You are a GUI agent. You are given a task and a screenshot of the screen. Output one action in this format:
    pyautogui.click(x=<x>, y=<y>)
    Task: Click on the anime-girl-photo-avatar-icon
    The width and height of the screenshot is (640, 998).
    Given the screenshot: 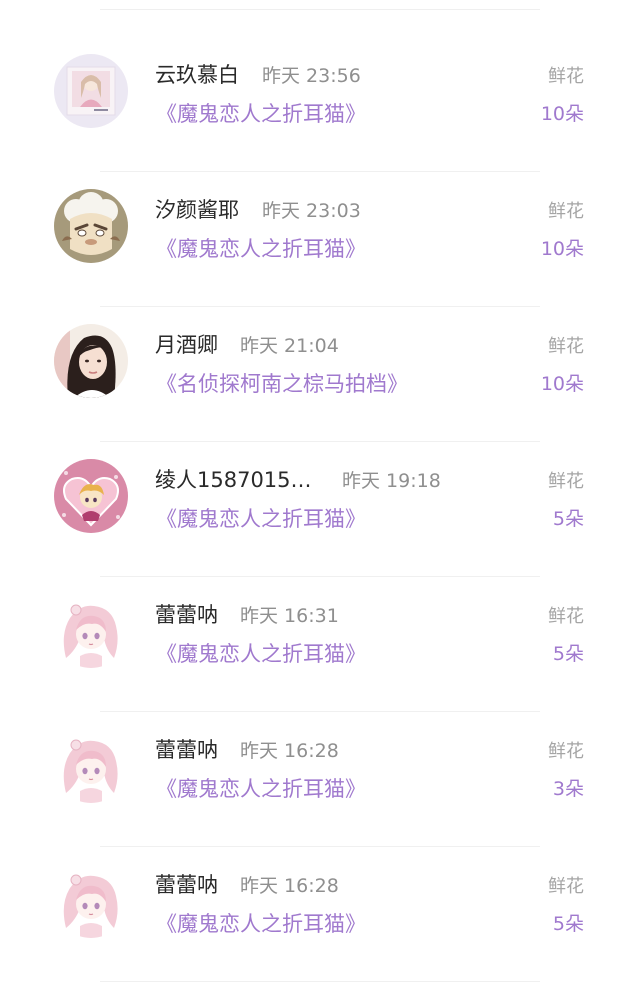 What is the action you would take?
    pyautogui.click(x=91, y=91)
    